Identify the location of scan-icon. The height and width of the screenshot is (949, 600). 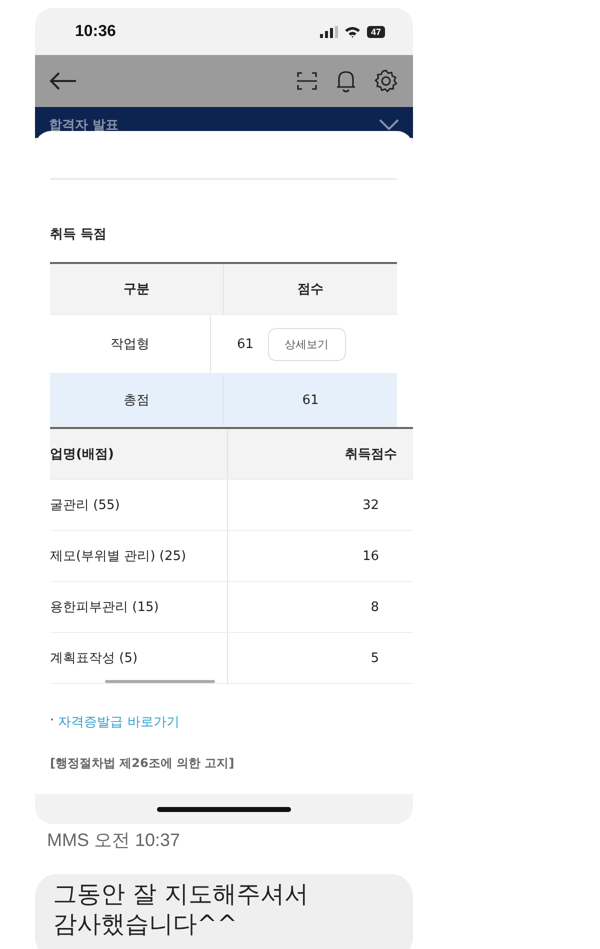
(307, 81).